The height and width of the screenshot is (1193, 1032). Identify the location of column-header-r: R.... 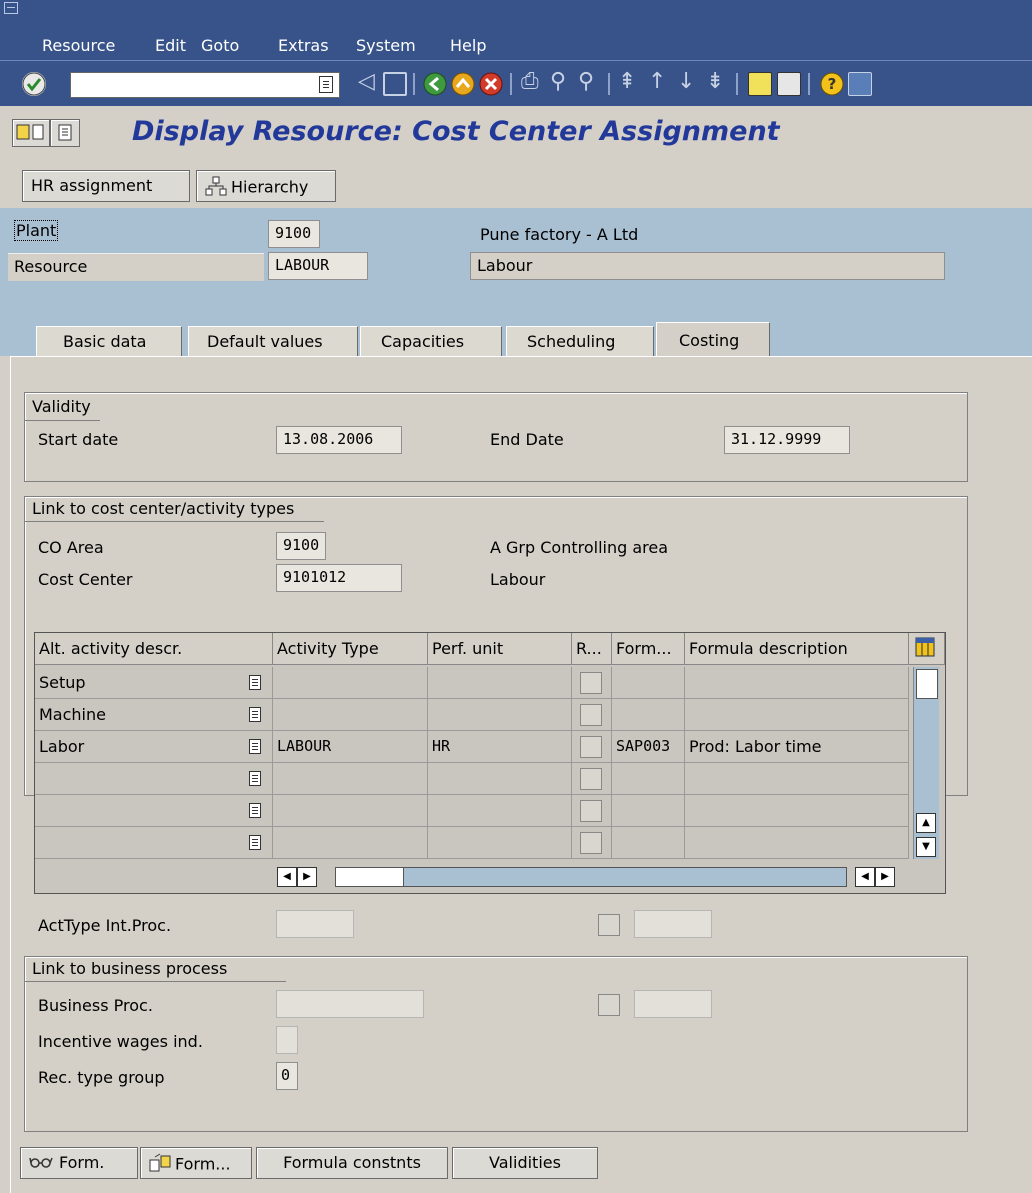
(592, 649).